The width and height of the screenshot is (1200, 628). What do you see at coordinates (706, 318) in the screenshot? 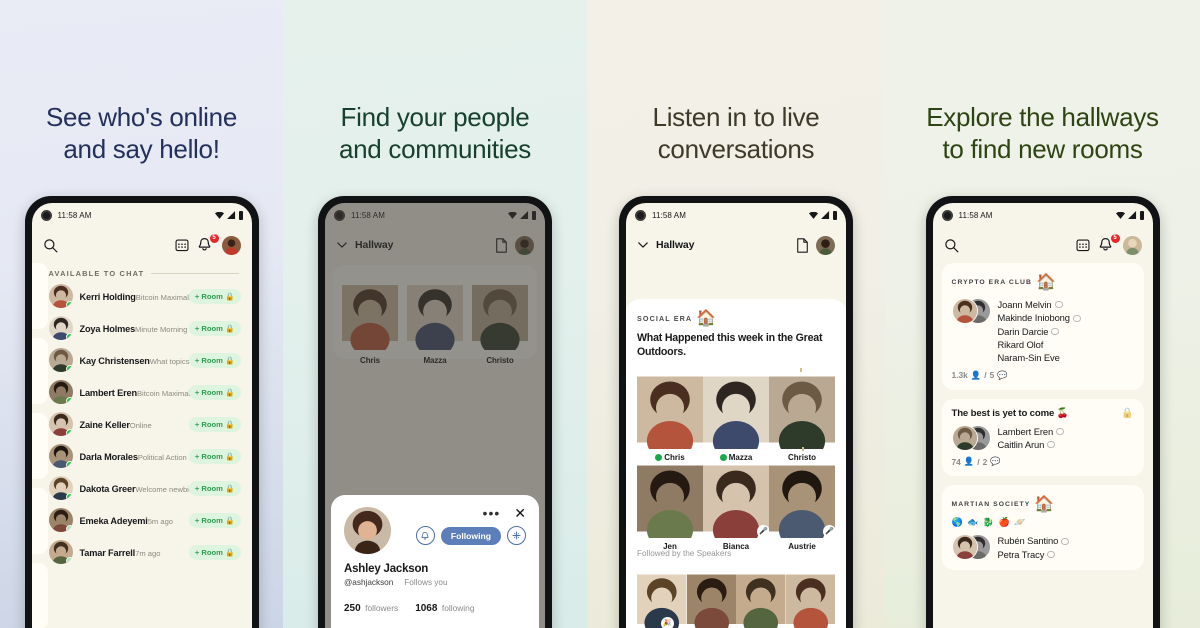
I see `house-icon: 🏠` at bounding box center [706, 318].